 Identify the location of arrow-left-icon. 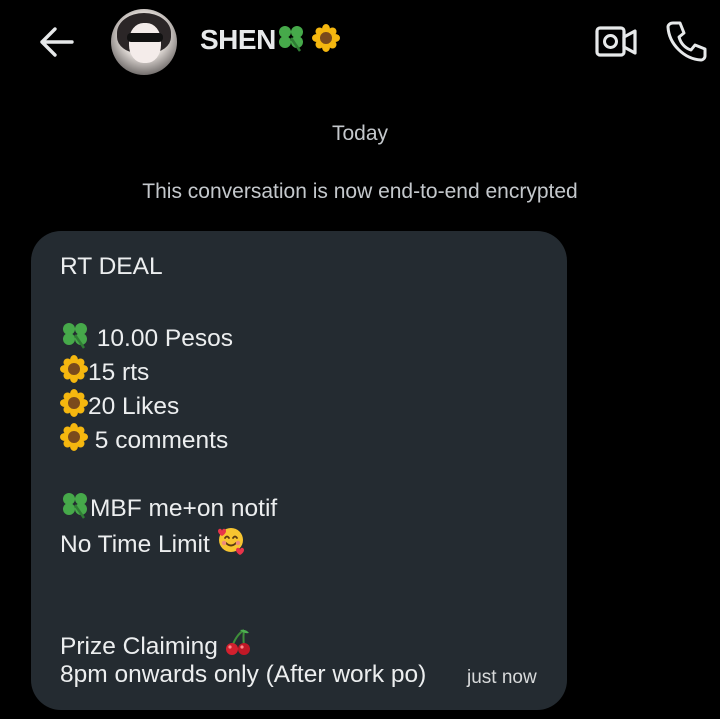
(57, 42).